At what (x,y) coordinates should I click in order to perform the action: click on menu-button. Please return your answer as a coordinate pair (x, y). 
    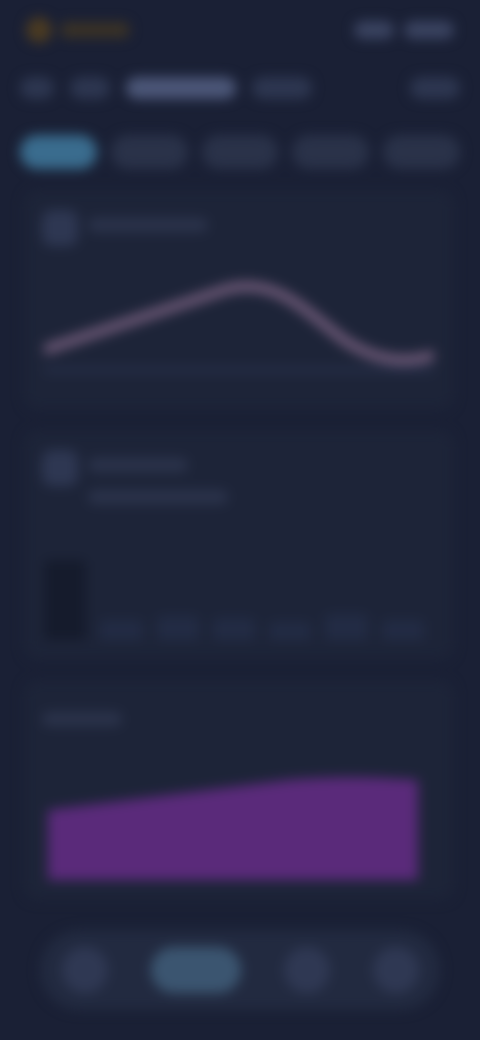
    Looking at the image, I should click on (435, 88).